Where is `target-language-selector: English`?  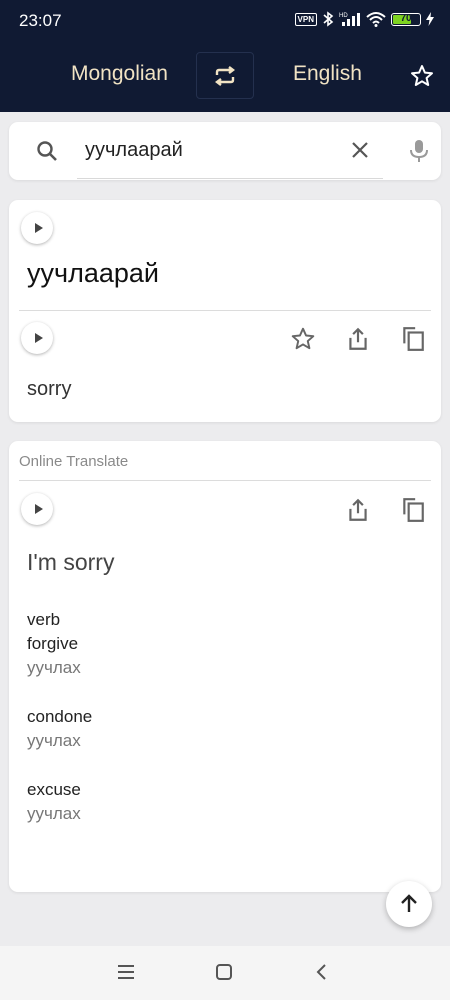 target-language-selector: English is located at coordinates (327, 74).